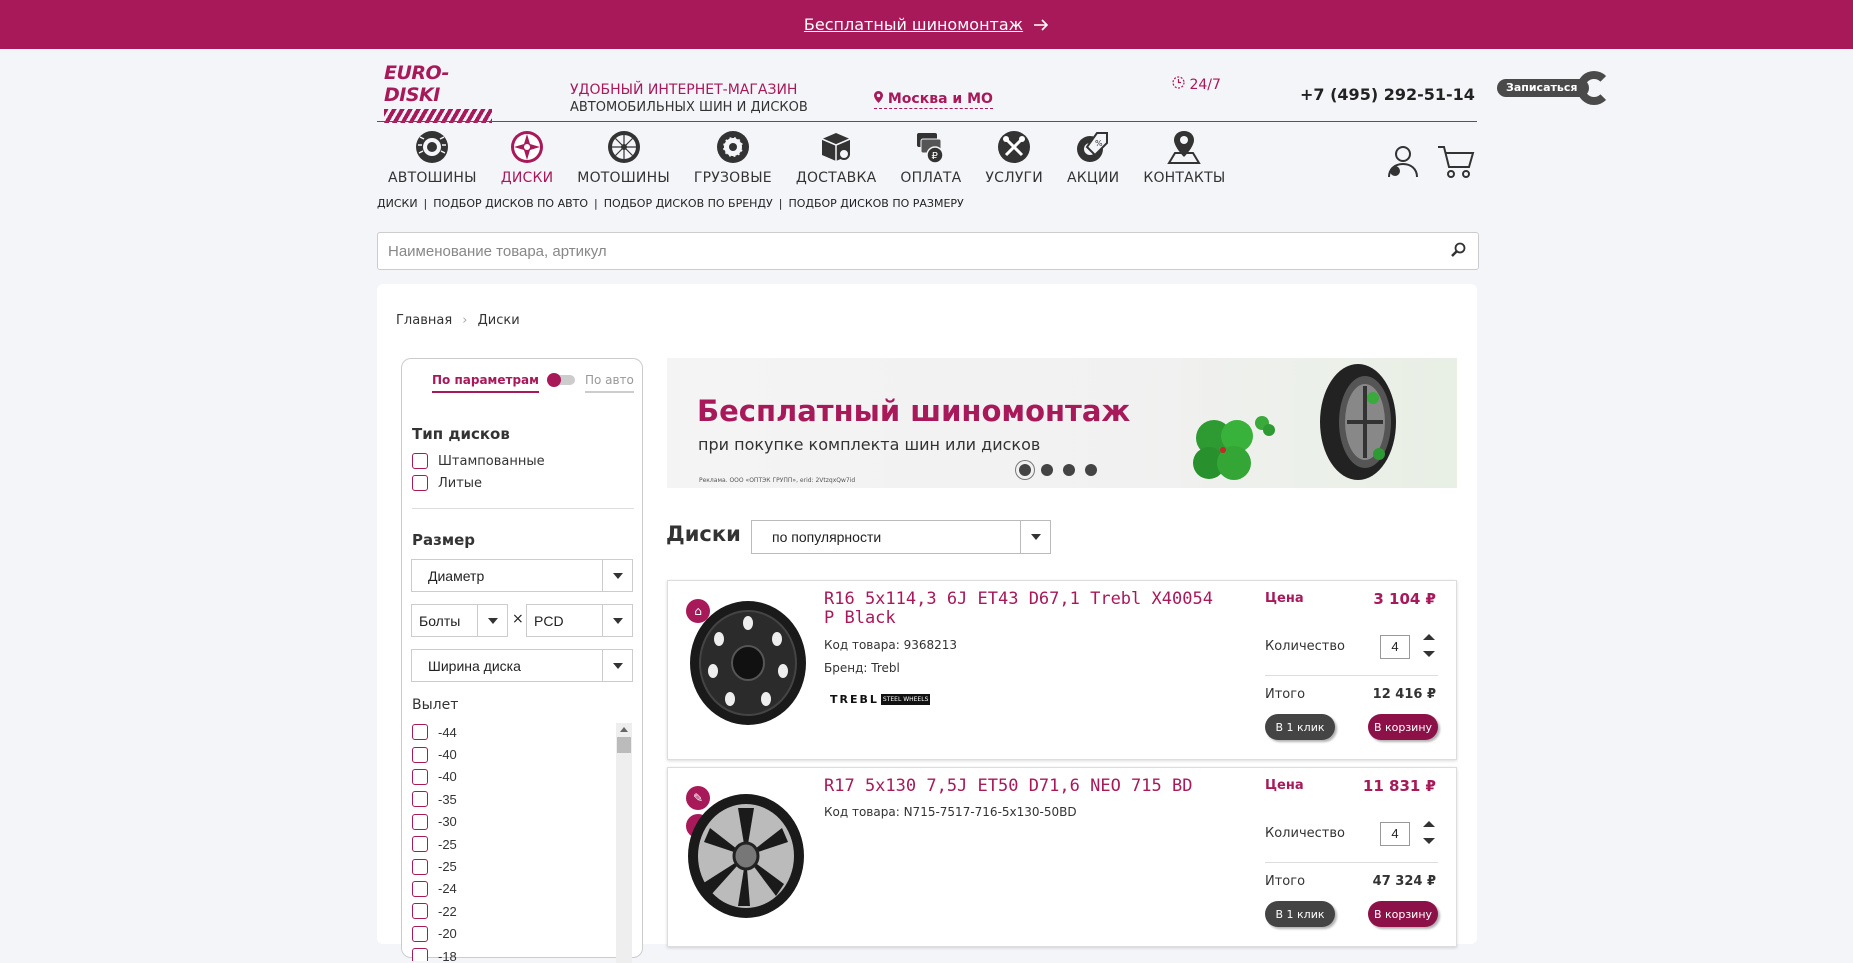 This screenshot has height=963, width=1853. I want to click on search-icon, so click(1458, 250).